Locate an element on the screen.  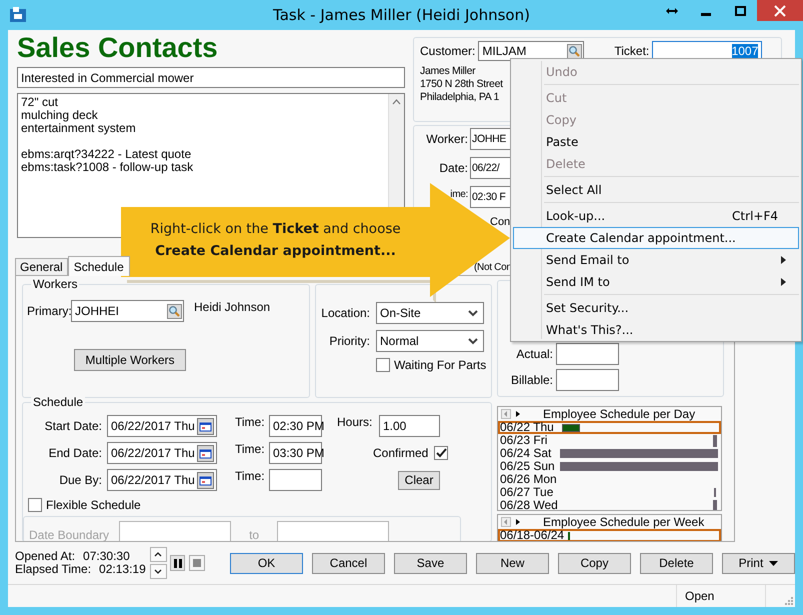
field-label: Primary: is located at coordinates (49, 311).